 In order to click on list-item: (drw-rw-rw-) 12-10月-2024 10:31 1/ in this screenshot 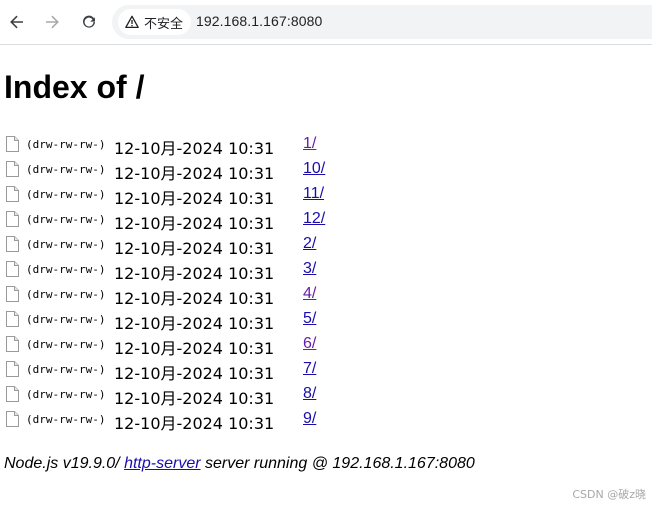, I will do `click(326, 145)`.